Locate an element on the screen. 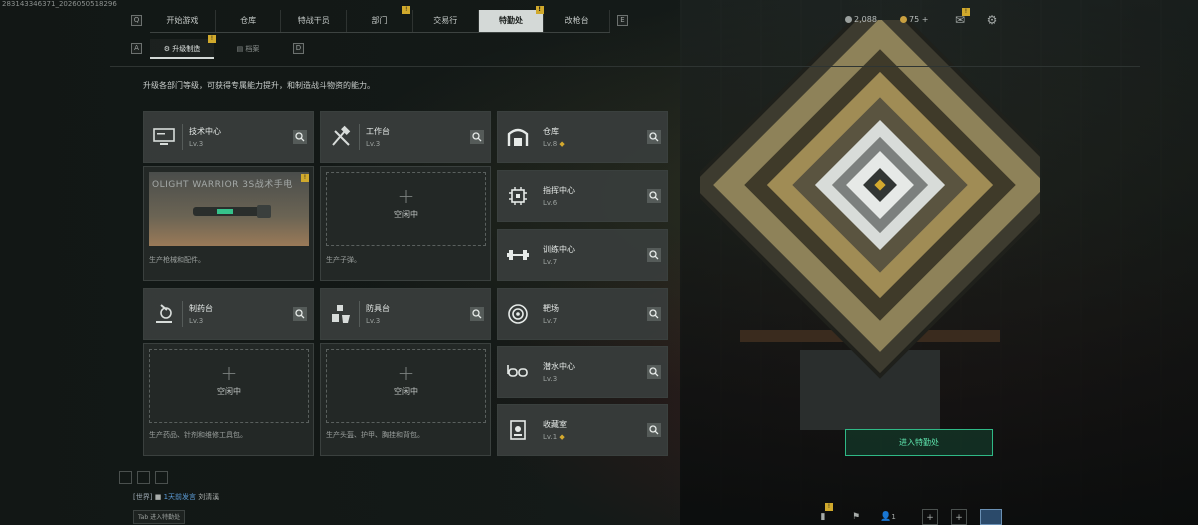 This screenshot has width=1198, height=525. workshop-workbench-slot: + 空闲中 生产子弹。 is located at coordinates (405, 223).